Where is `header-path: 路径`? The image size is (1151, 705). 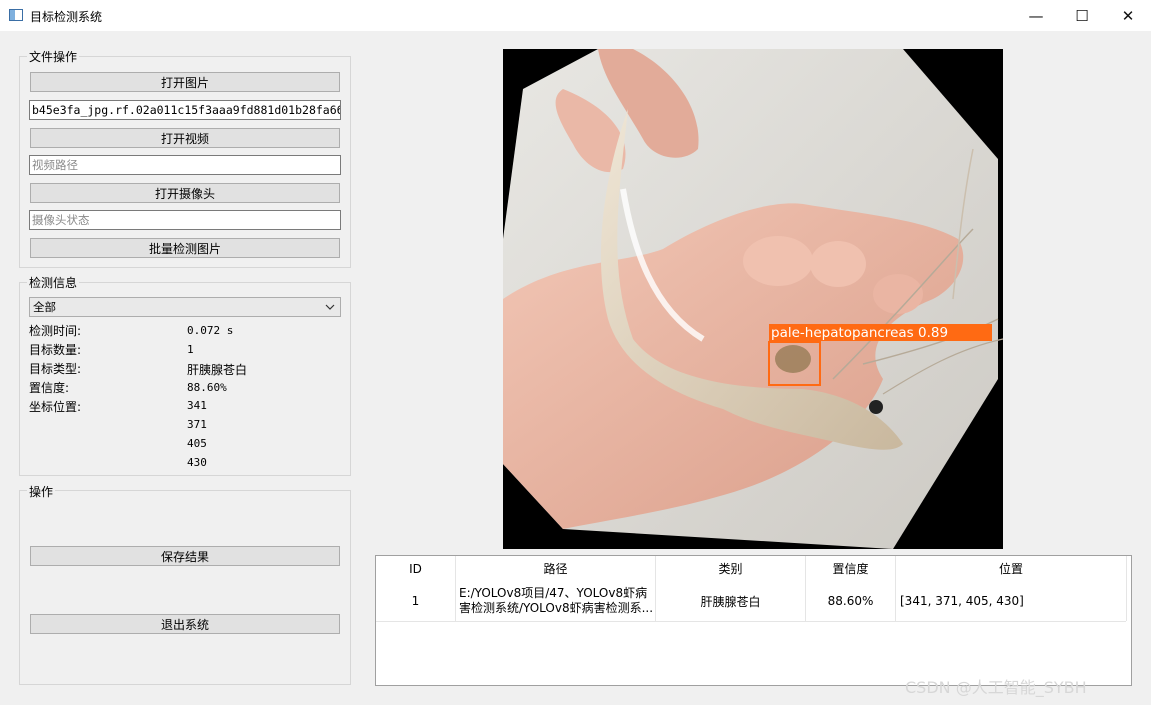 header-path: 路径 is located at coordinates (556, 568).